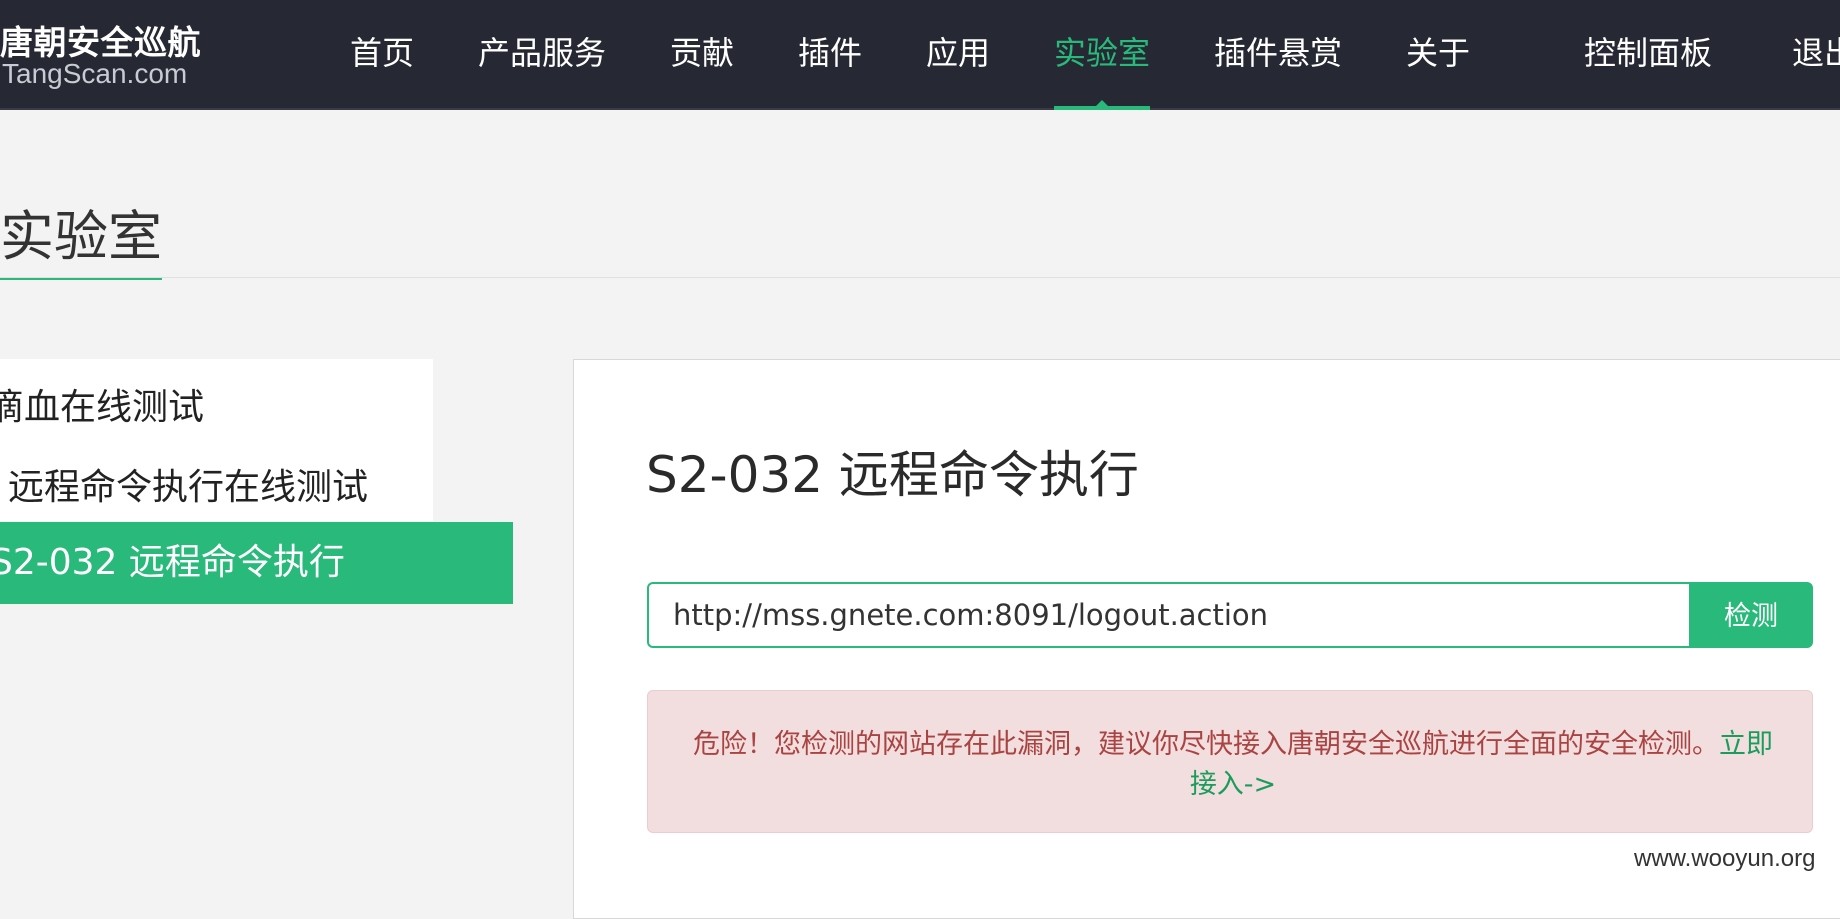  What do you see at coordinates (830, 67) in the screenshot?
I see `nav-item-plugins: 插件` at bounding box center [830, 67].